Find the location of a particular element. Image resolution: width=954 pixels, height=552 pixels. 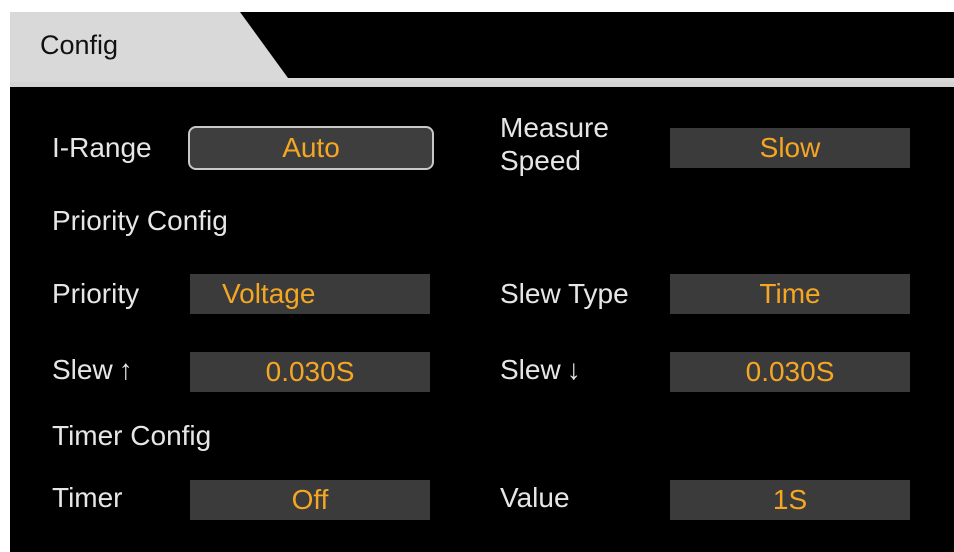

priority-config-heading: Priority Config is located at coordinates (140, 220).